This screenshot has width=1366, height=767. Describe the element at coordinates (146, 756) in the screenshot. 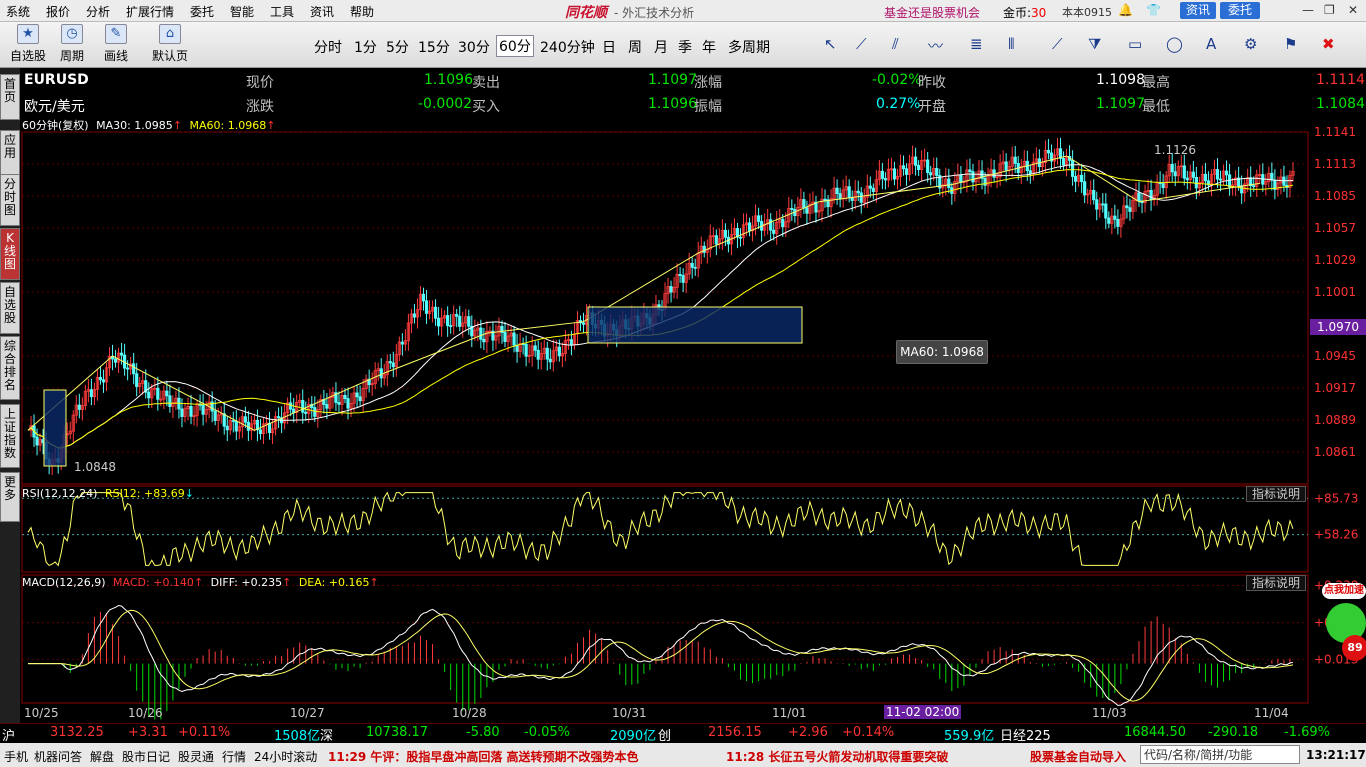

I see `ticker-tab: 股市日记` at that location.